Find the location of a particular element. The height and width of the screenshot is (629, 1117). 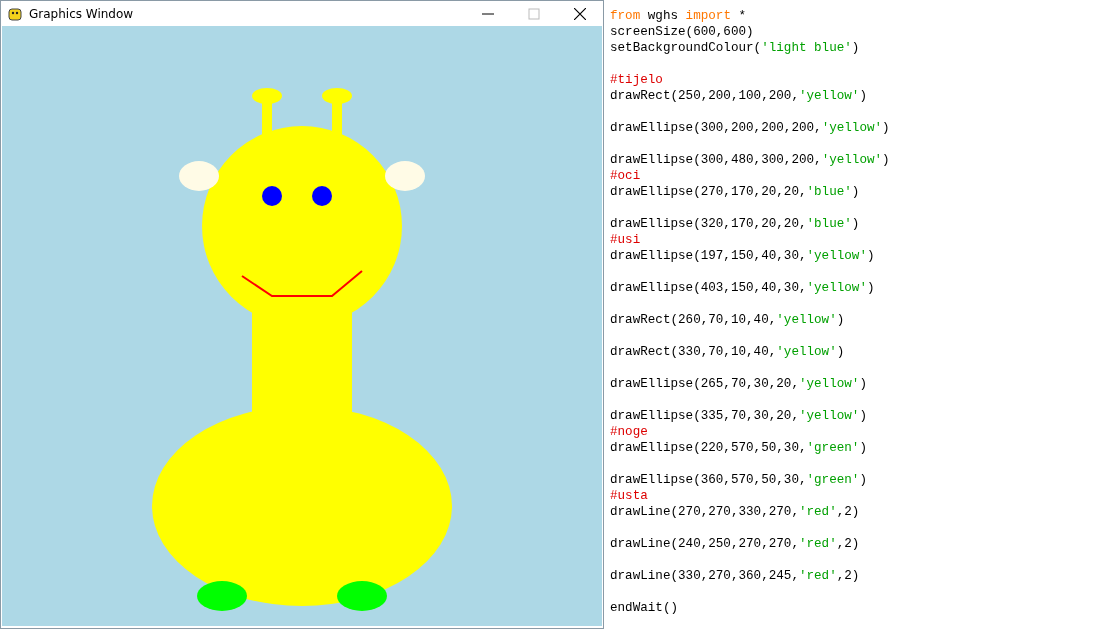

code-line: drawEllipse(300,200,200,200,'yellow') is located at coordinates (750, 128).